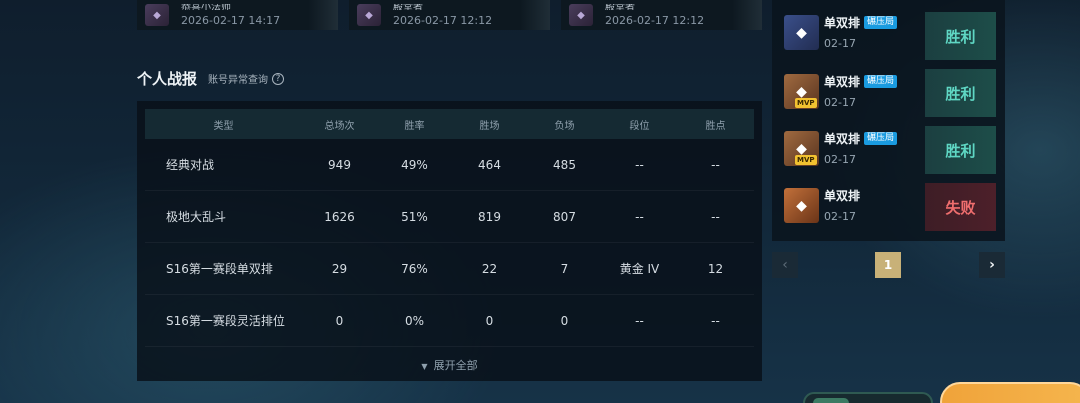  I want to click on column-header-rank: 段位, so click(639, 126).